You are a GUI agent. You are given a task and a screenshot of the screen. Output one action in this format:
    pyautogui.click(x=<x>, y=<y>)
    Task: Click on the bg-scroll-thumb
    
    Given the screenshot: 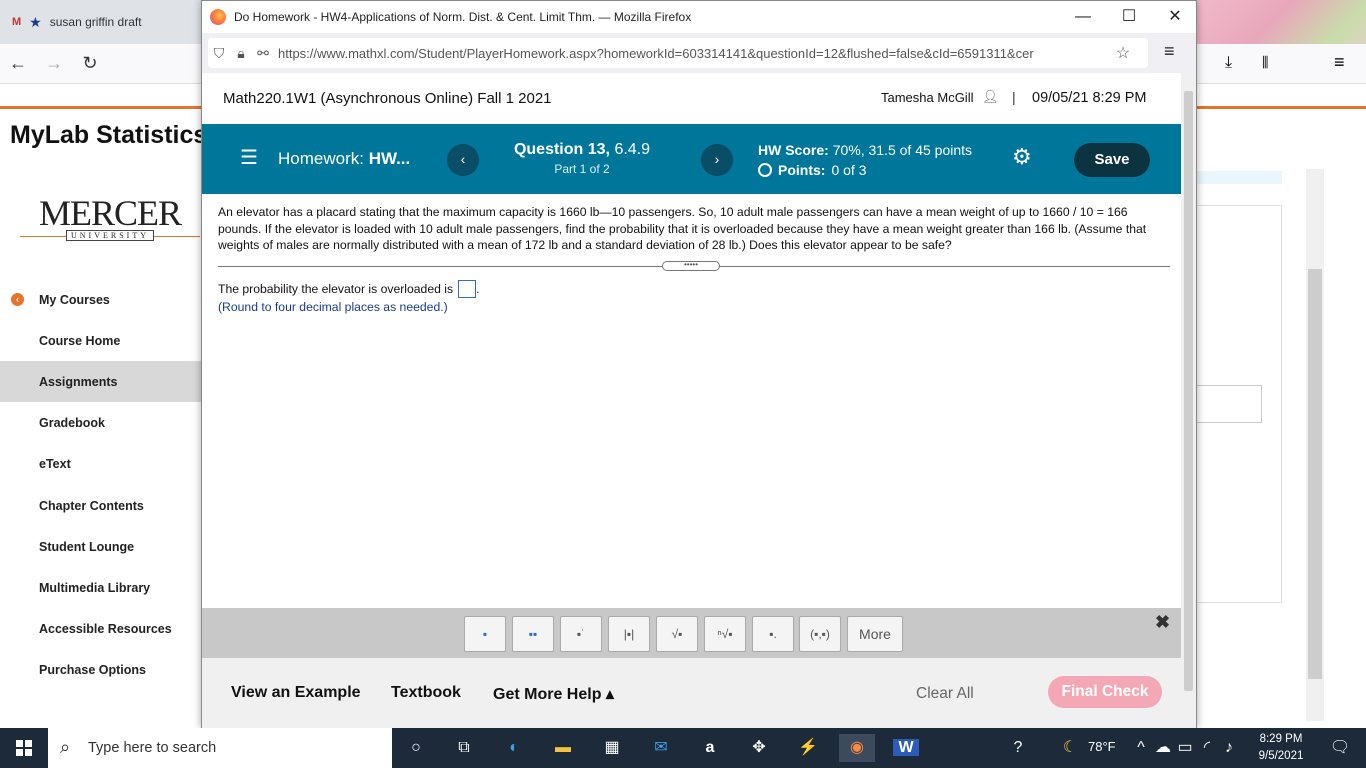 What is the action you would take?
    pyautogui.click(x=1315, y=474)
    